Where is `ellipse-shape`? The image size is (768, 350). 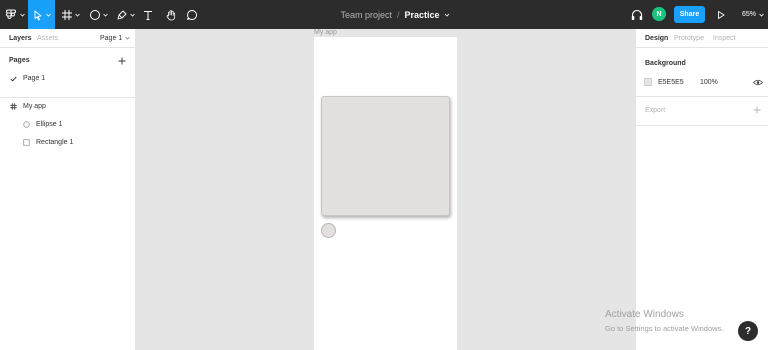
ellipse-shape is located at coordinates (328, 230).